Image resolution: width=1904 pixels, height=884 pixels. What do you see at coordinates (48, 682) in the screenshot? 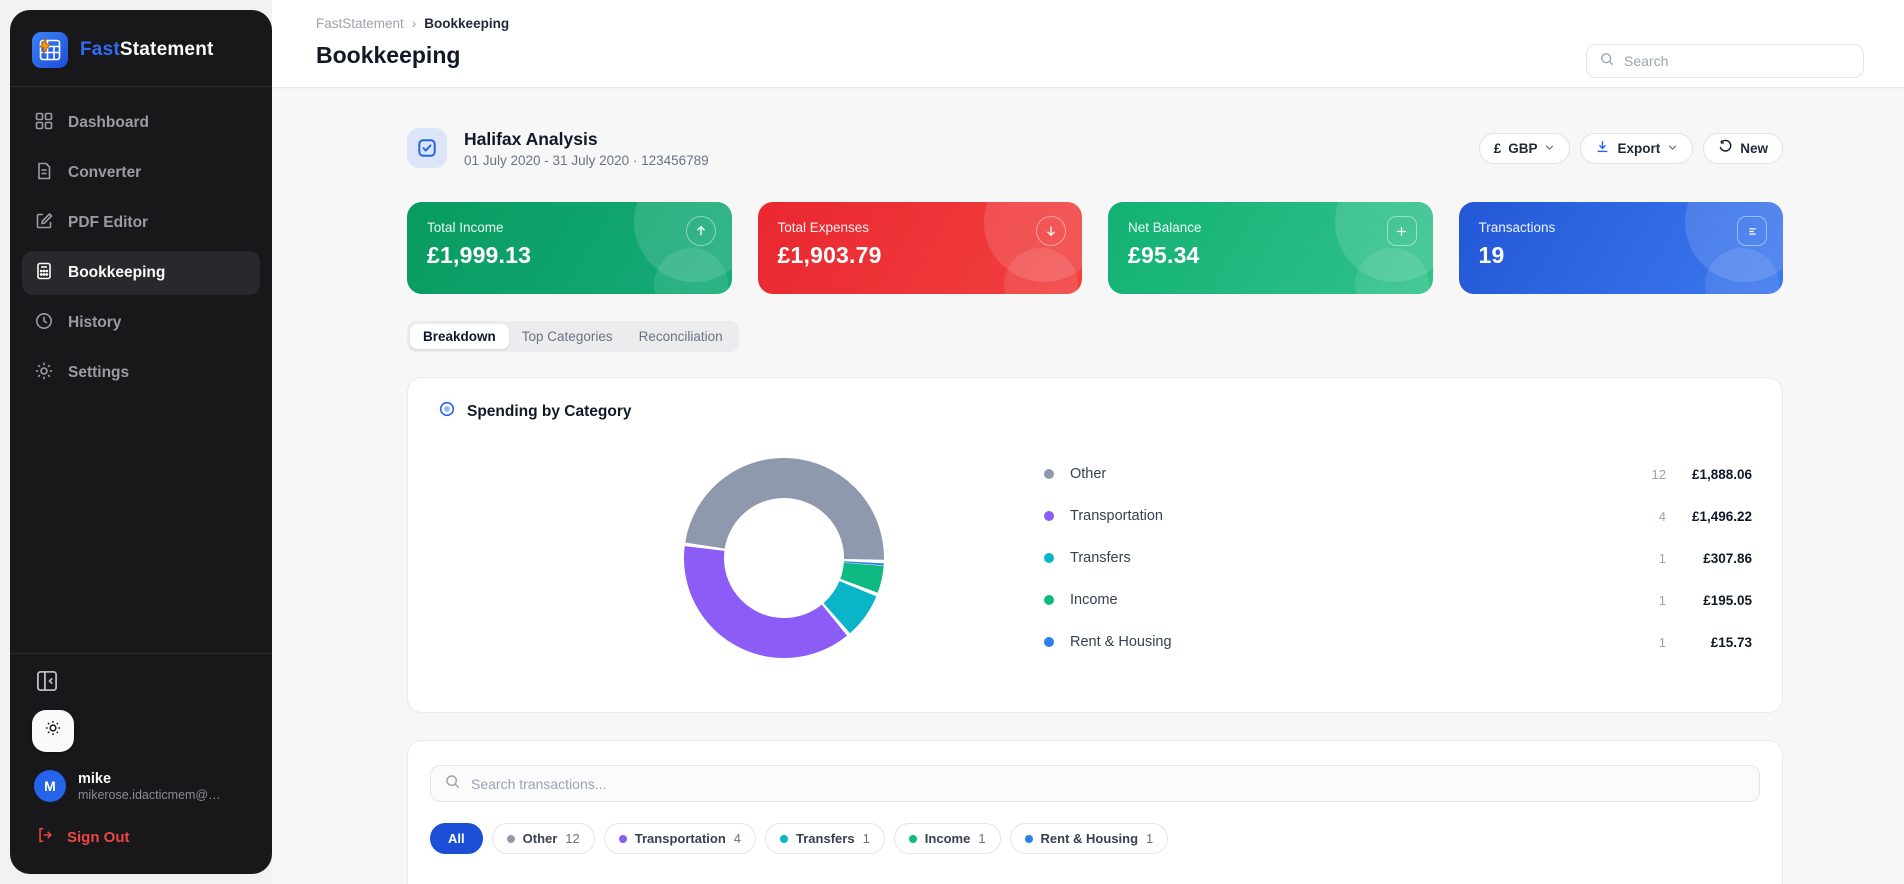
I see `collapse-sidebar-button` at bounding box center [48, 682].